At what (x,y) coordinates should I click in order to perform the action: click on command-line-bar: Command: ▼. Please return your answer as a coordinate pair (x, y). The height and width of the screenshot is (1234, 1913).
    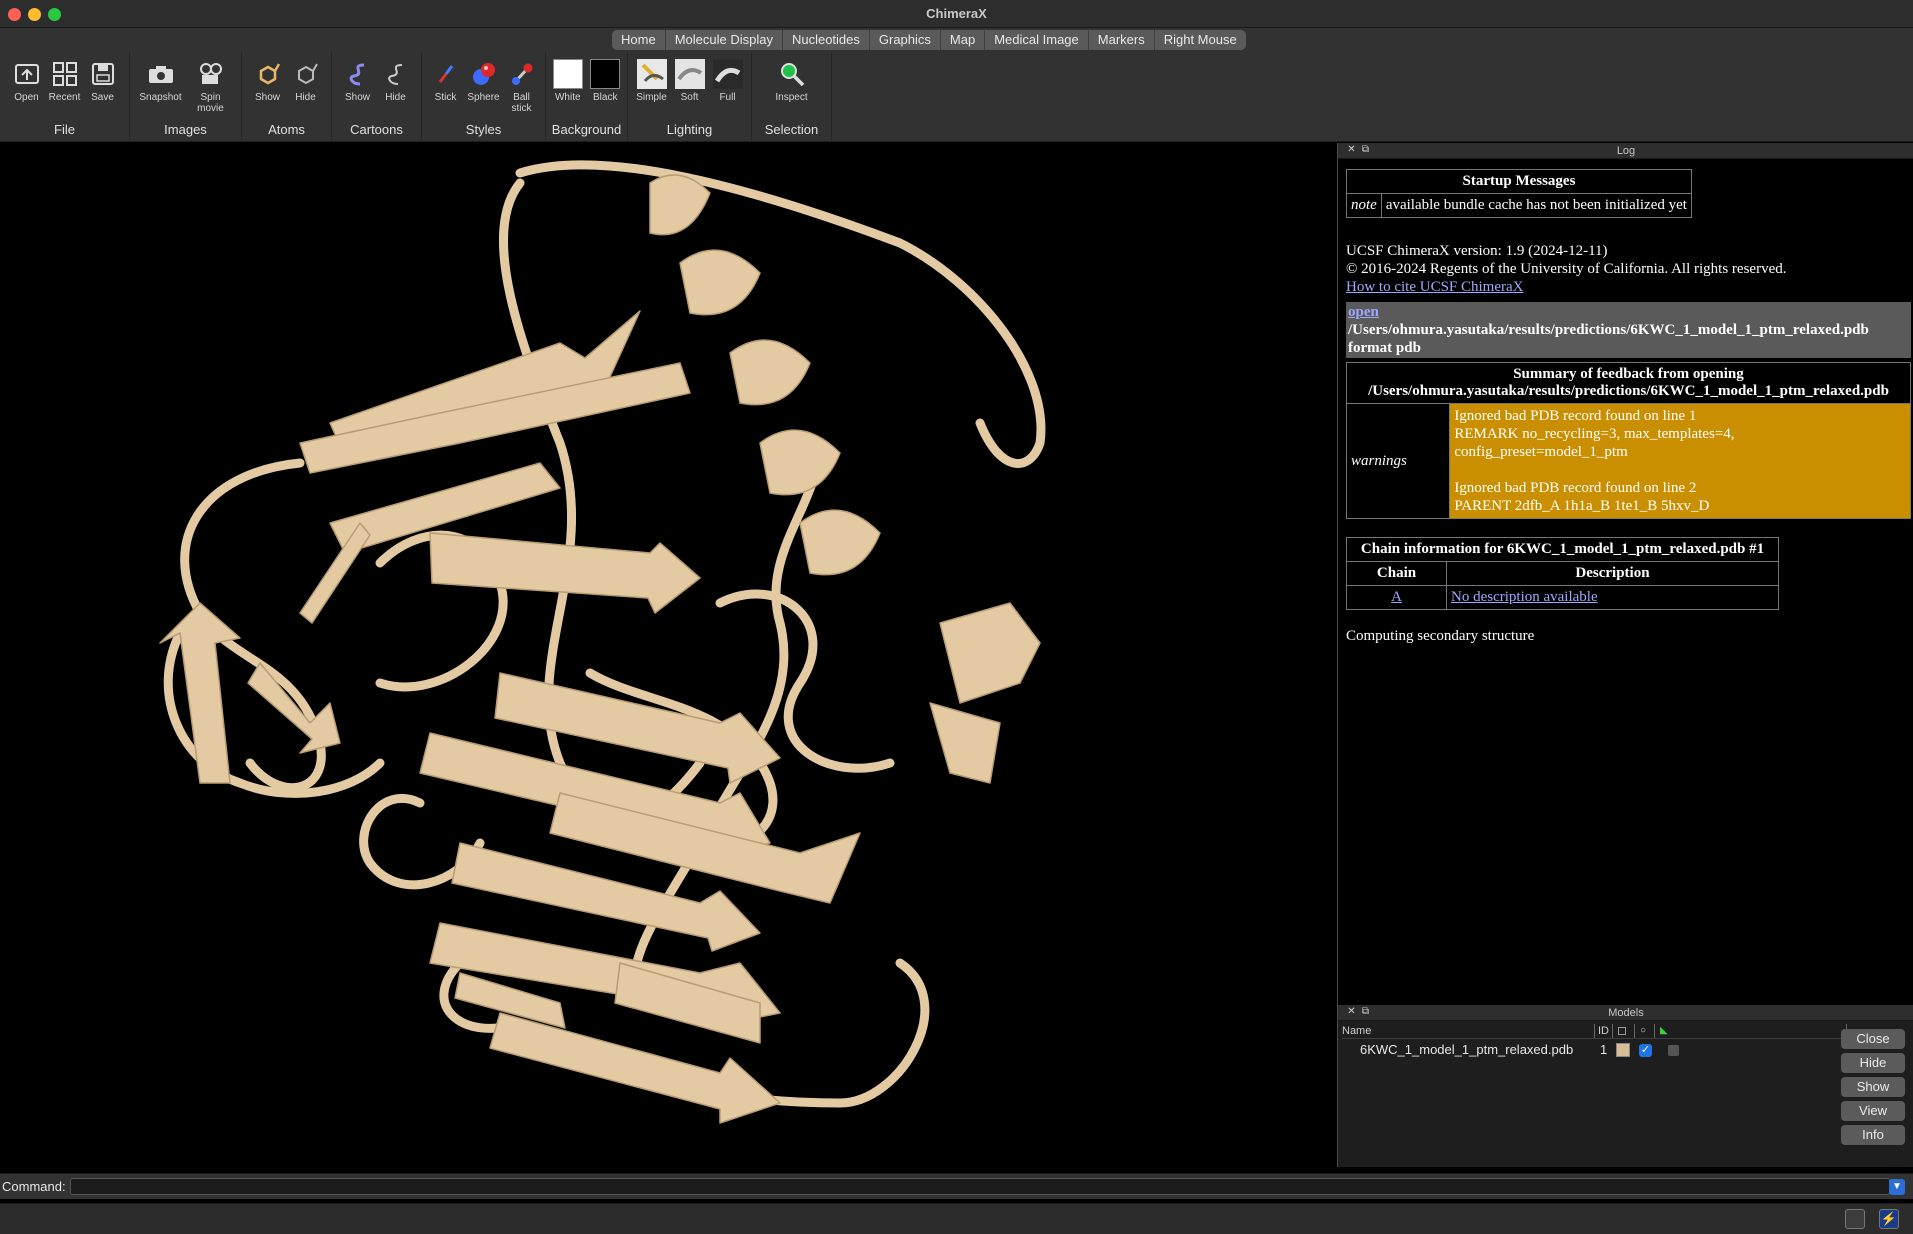
    Looking at the image, I should click on (956, 1186).